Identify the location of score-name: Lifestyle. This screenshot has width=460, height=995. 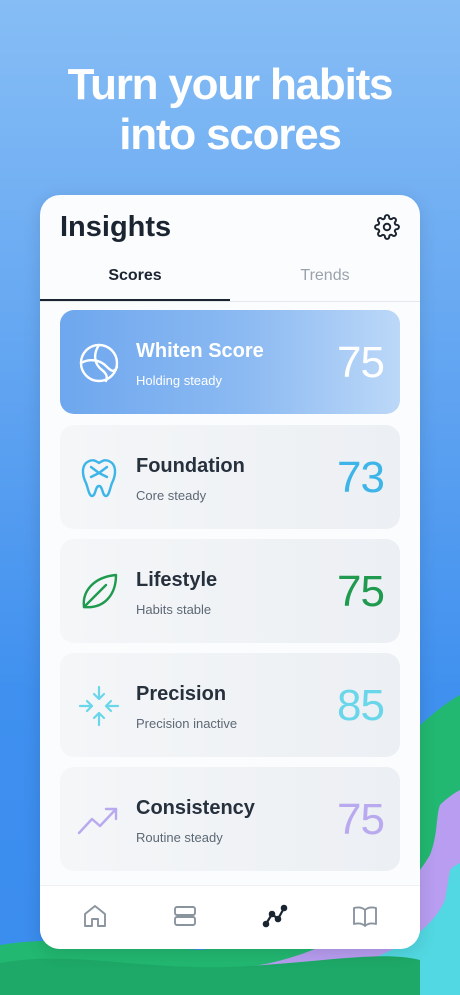
(177, 580).